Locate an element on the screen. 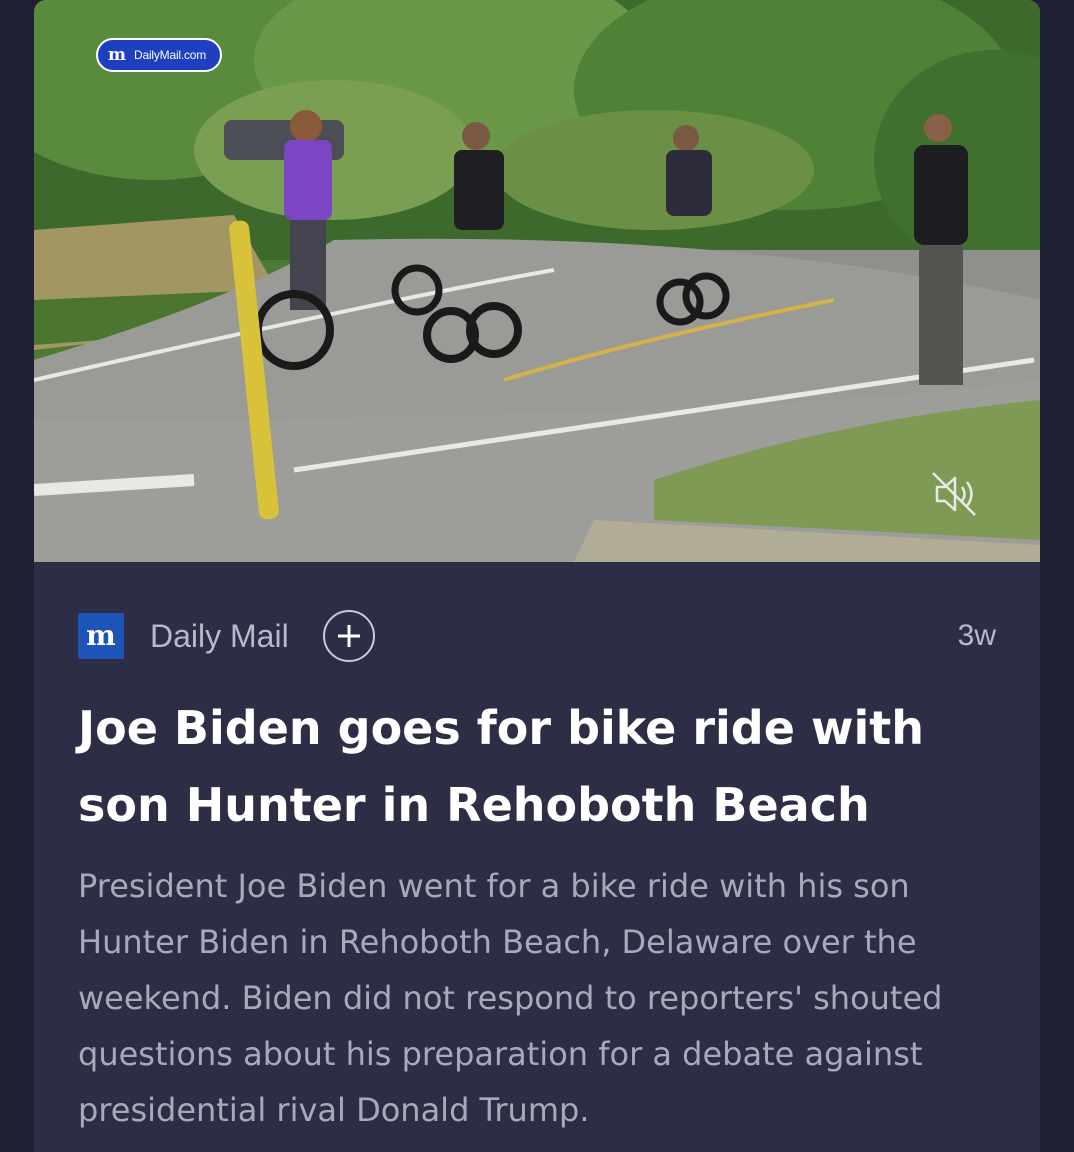 The image size is (1074, 1152). article-age: 3w is located at coordinates (976, 635).